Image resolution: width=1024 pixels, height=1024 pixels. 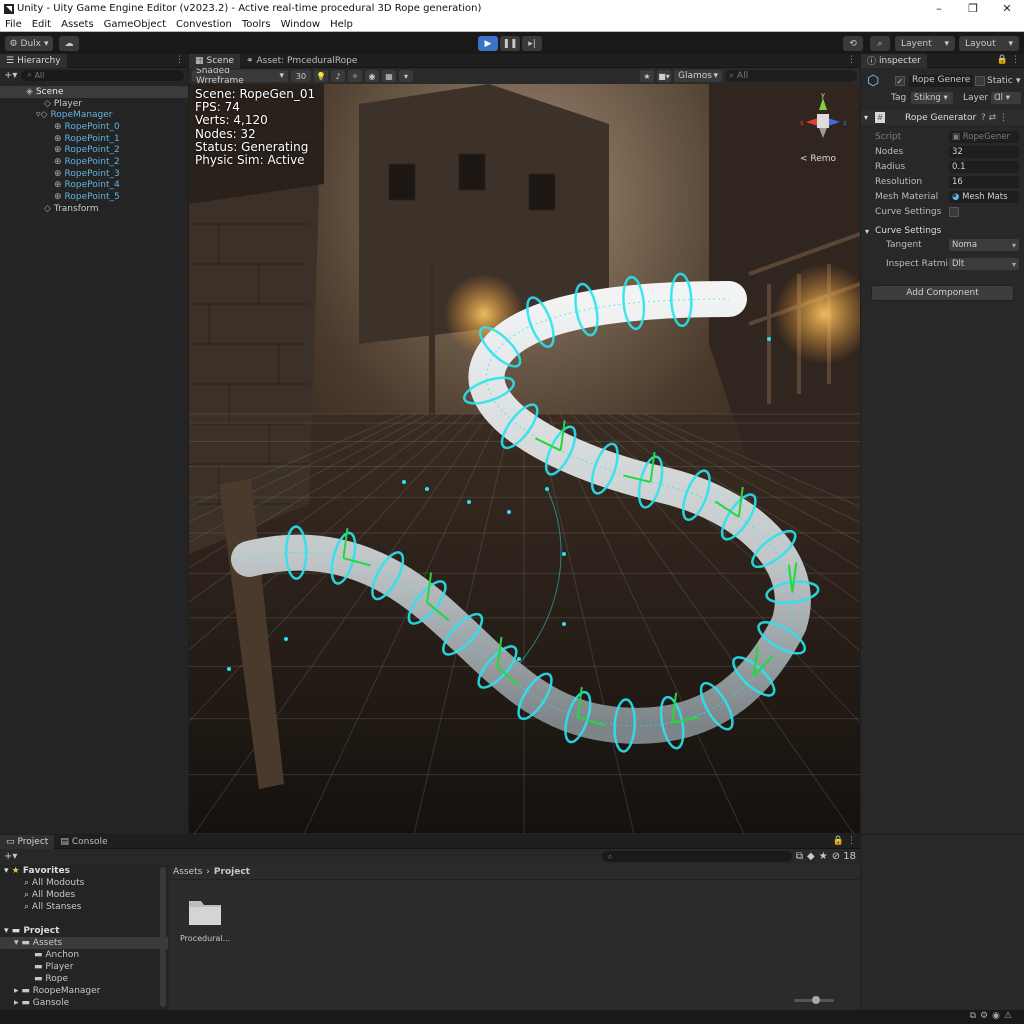 I want to click on menu-gameobject: GameObject, so click(x=135, y=24).